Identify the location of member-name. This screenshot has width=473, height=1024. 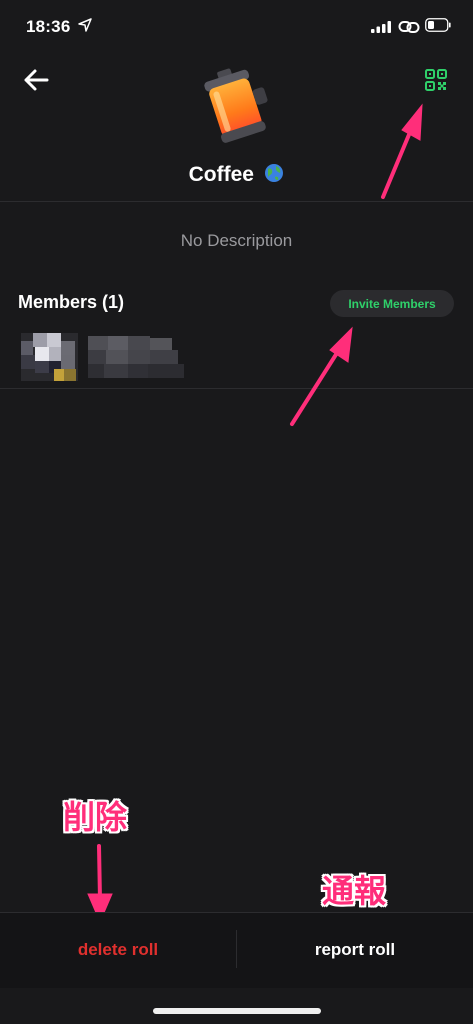
(138, 358).